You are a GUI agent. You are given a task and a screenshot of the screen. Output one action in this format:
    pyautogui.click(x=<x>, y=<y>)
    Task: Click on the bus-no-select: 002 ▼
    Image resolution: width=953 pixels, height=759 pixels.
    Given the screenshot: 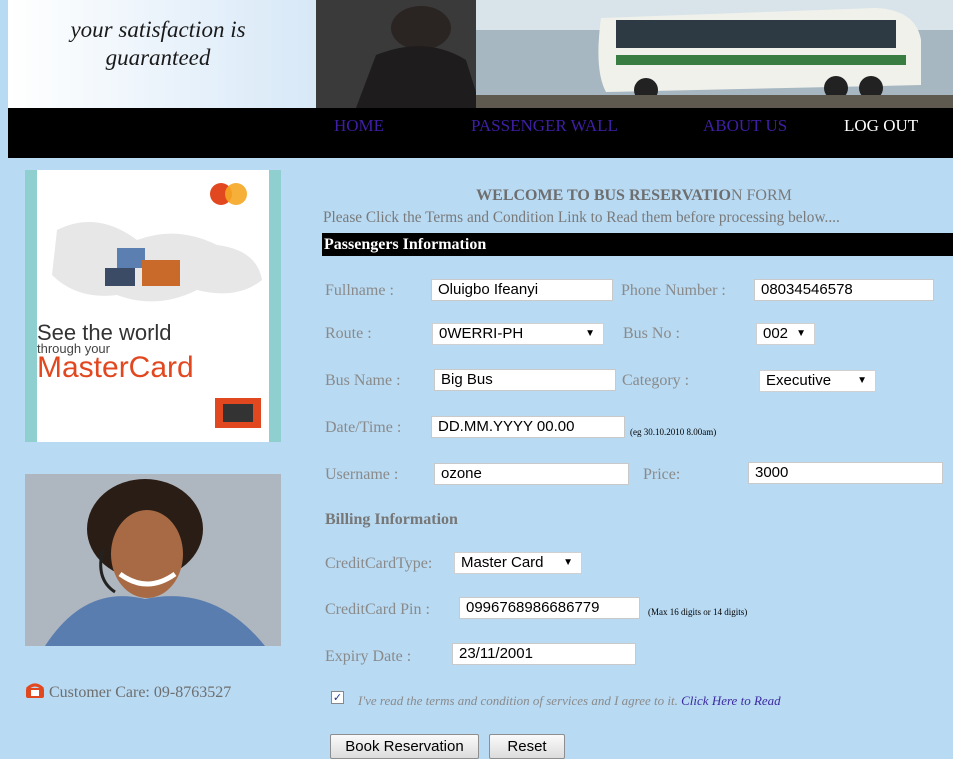 What is the action you would take?
    pyautogui.click(x=785, y=334)
    